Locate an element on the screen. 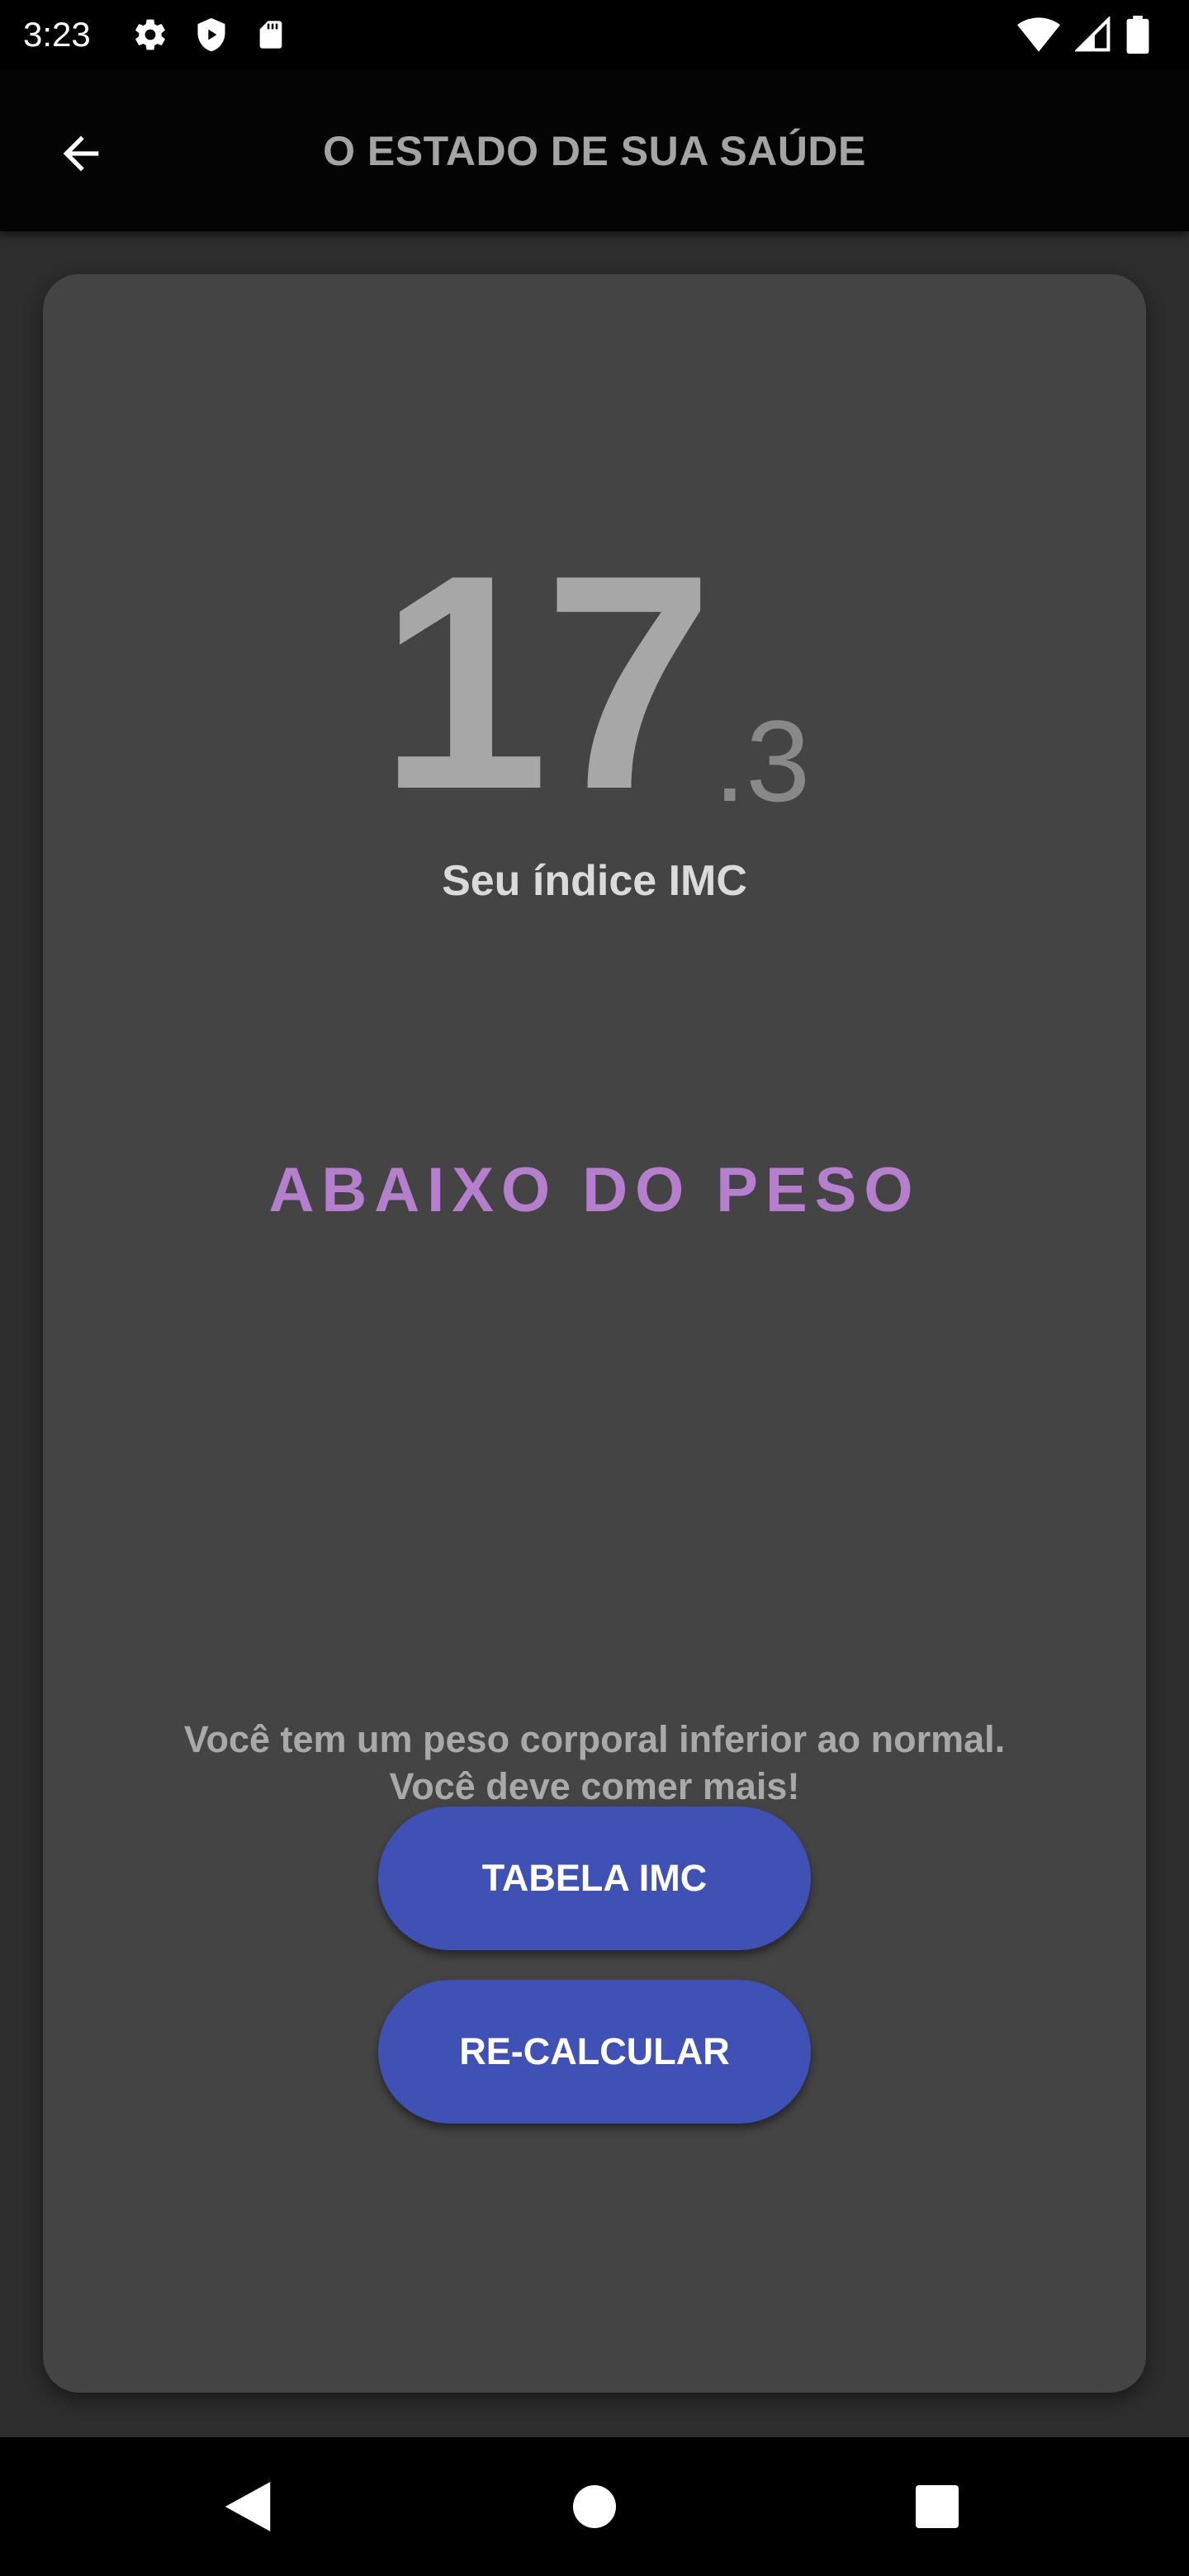 The image size is (1189, 2576). shield-icon is located at coordinates (211, 34).